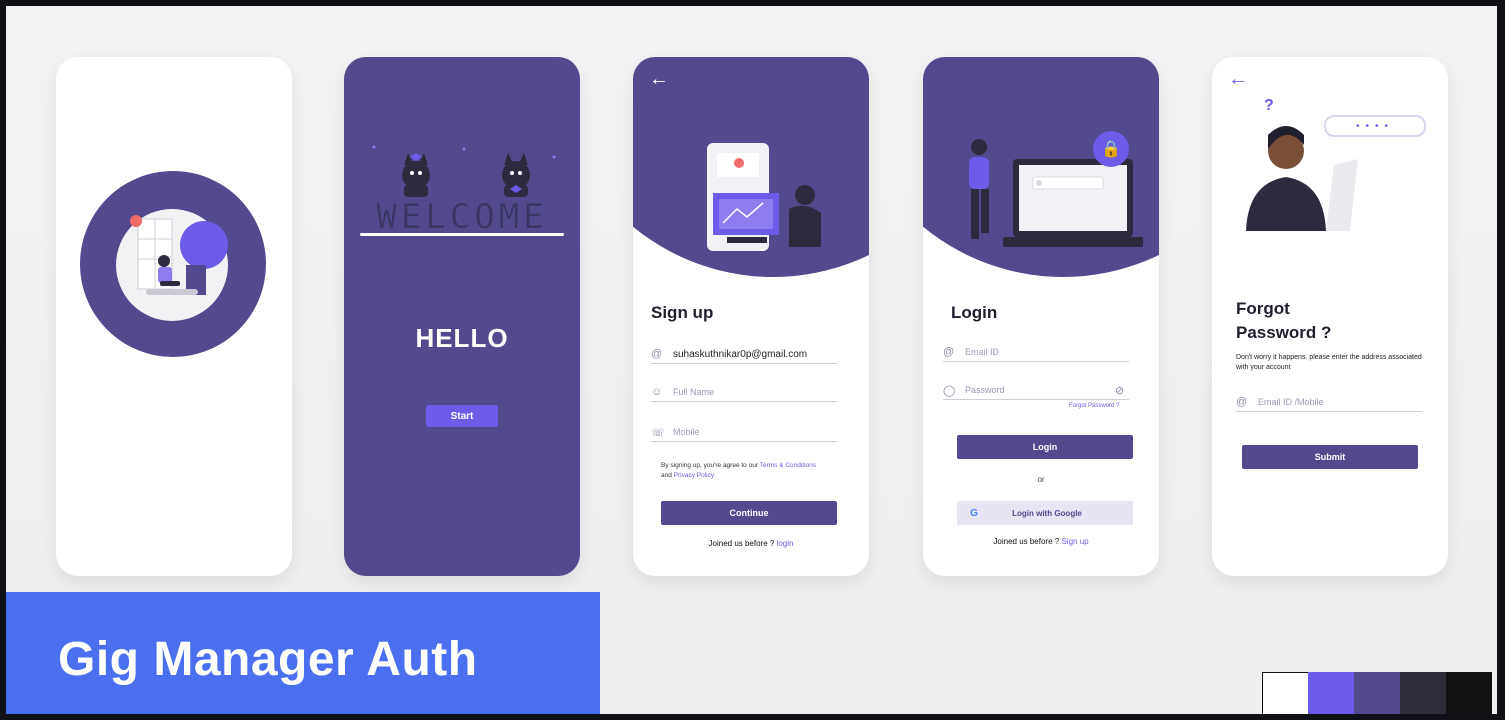 This screenshot has width=1505, height=720. What do you see at coordinates (658, 432) in the screenshot?
I see `phone-icon: ☏` at bounding box center [658, 432].